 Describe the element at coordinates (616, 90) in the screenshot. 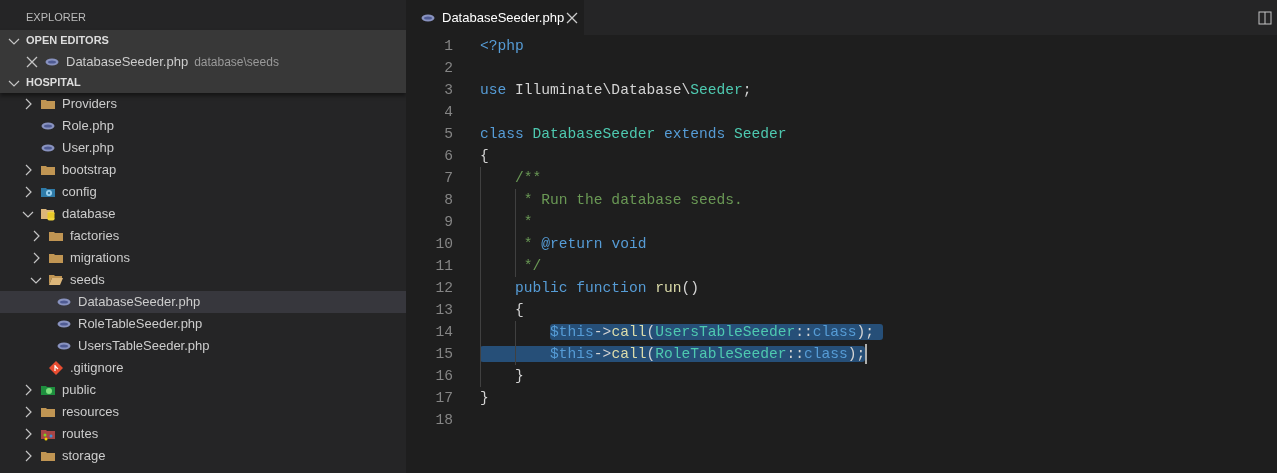

I see `code-line: use Illuminate\Database\Seeder;` at that location.